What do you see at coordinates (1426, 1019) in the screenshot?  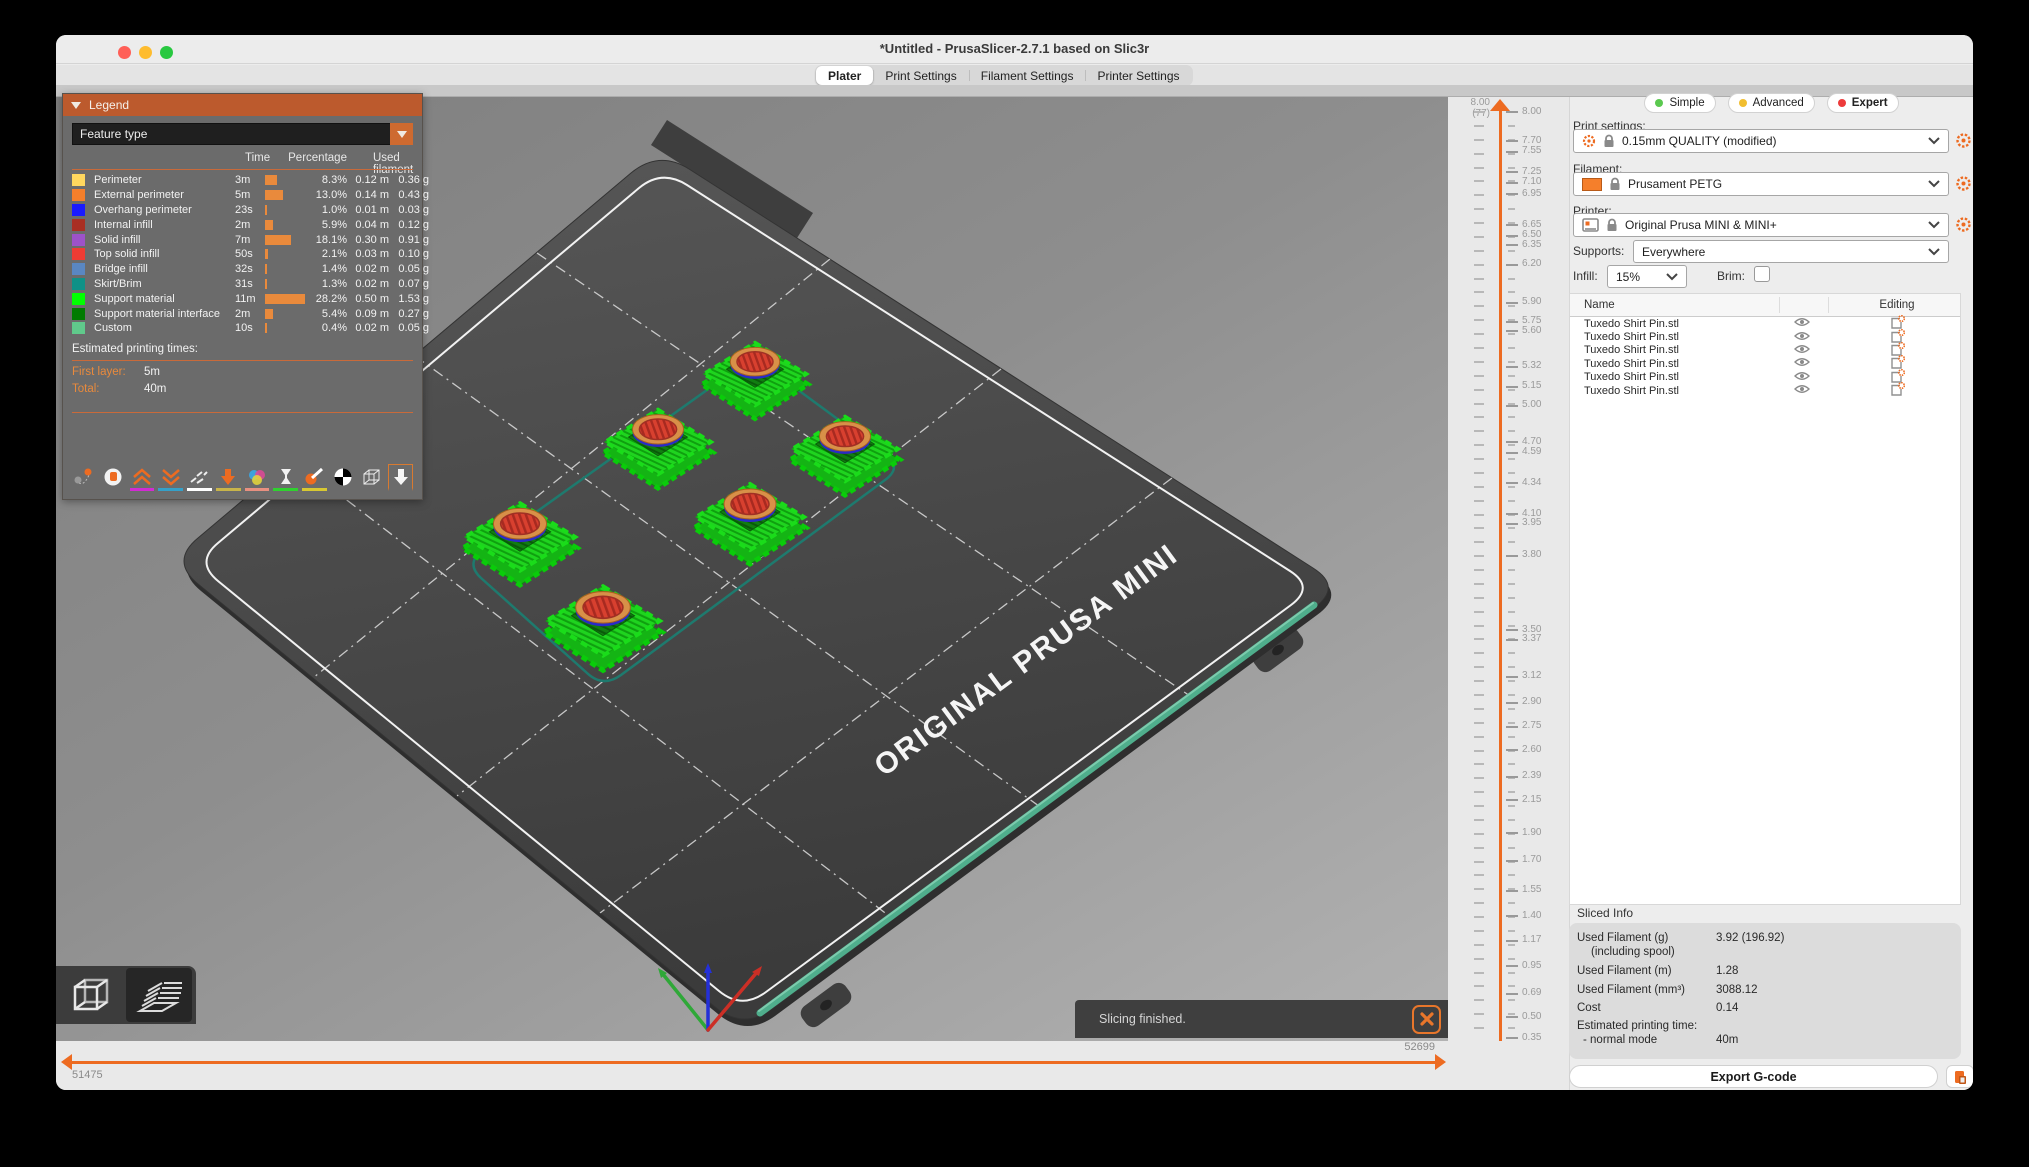 I see `close-toast-button` at bounding box center [1426, 1019].